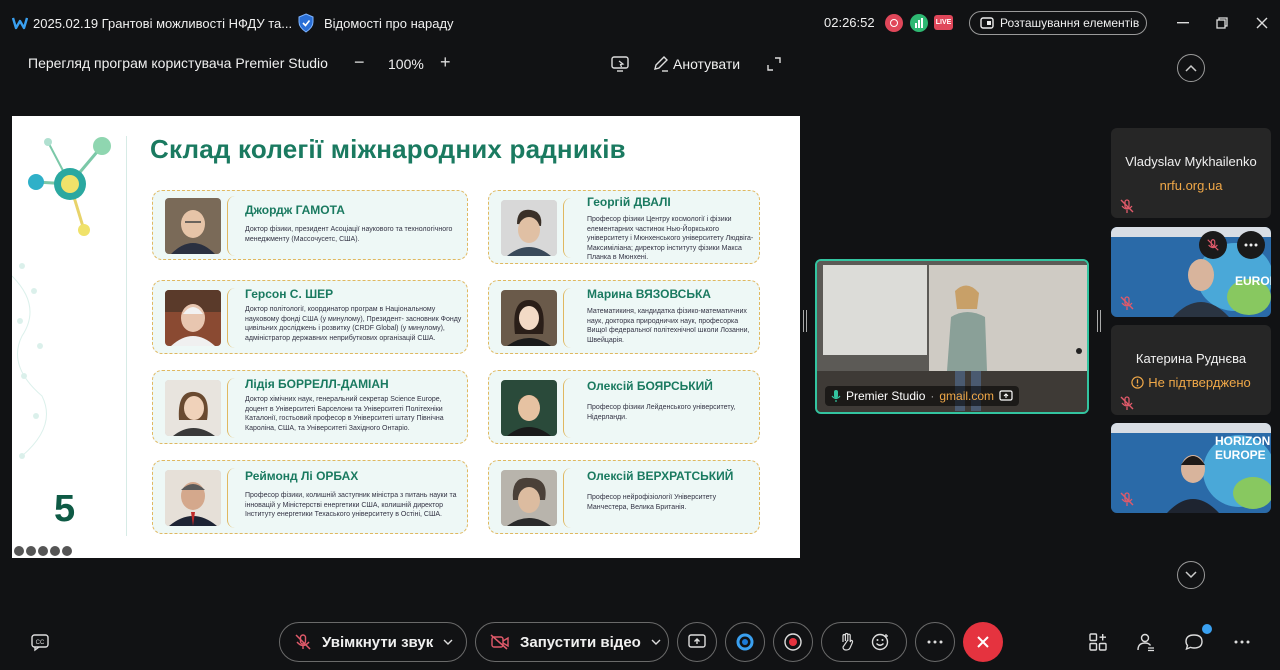 The width and height of the screenshot is (1280, 670). I want to click on participant-name: Vladyslav Mykhailenko, so click(1191, 161).